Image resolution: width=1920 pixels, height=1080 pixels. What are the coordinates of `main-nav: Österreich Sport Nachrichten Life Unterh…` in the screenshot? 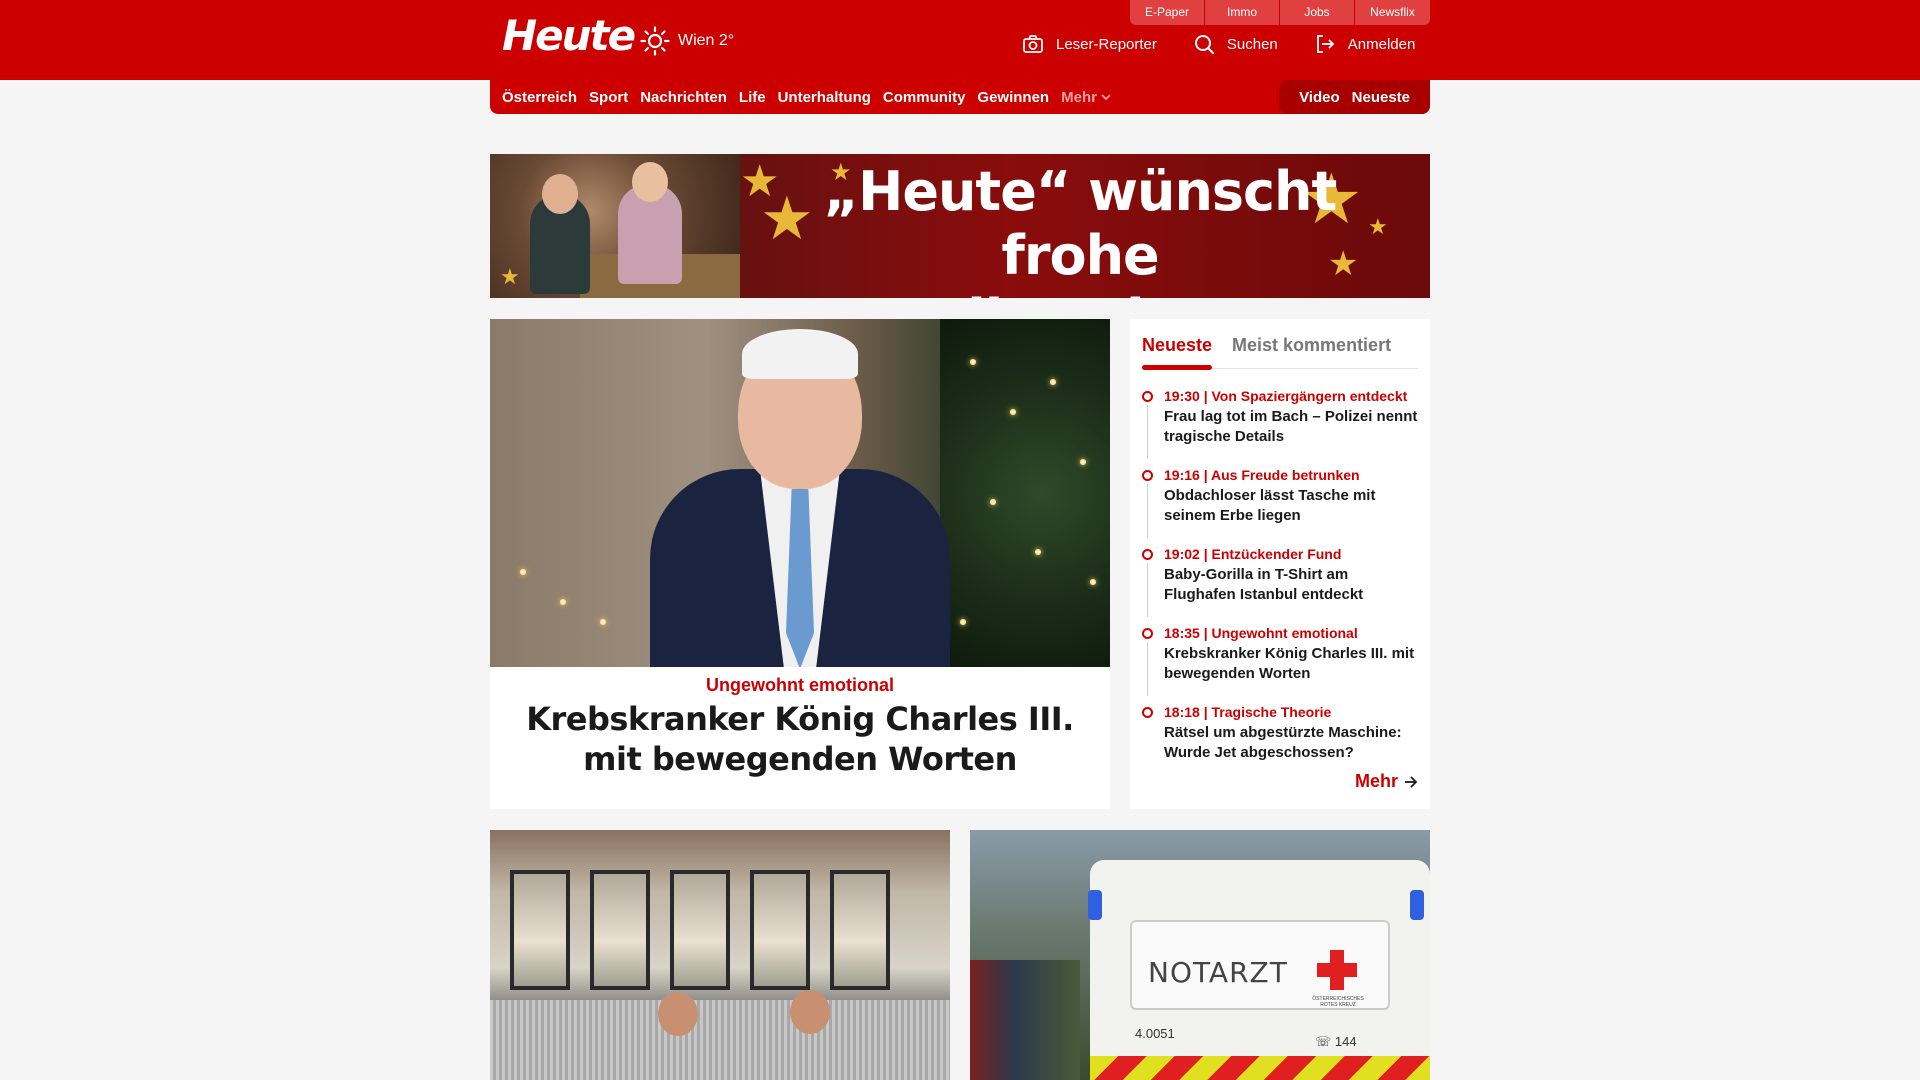 It's located at (960, 97).